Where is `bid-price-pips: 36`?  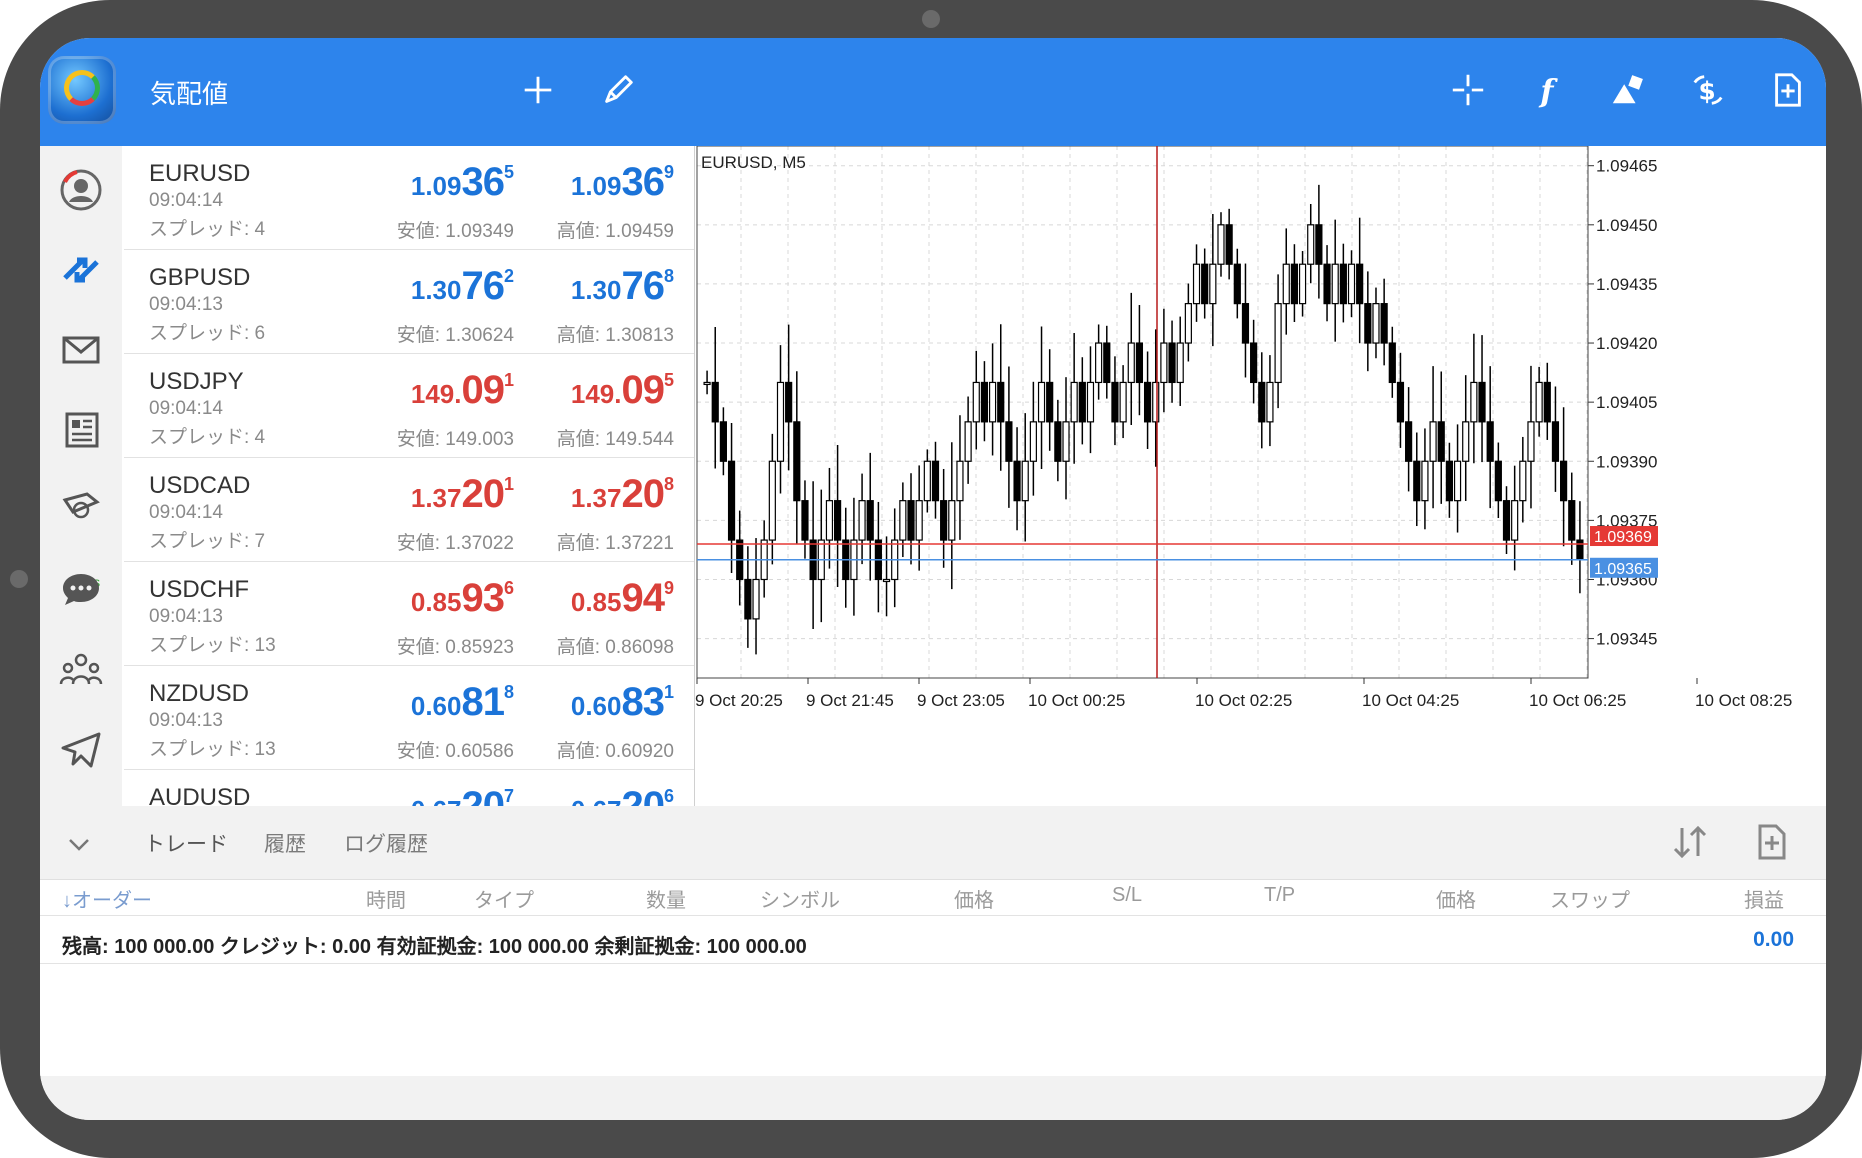
bid-price-pips: 36 is located at coordinates (482, 182).